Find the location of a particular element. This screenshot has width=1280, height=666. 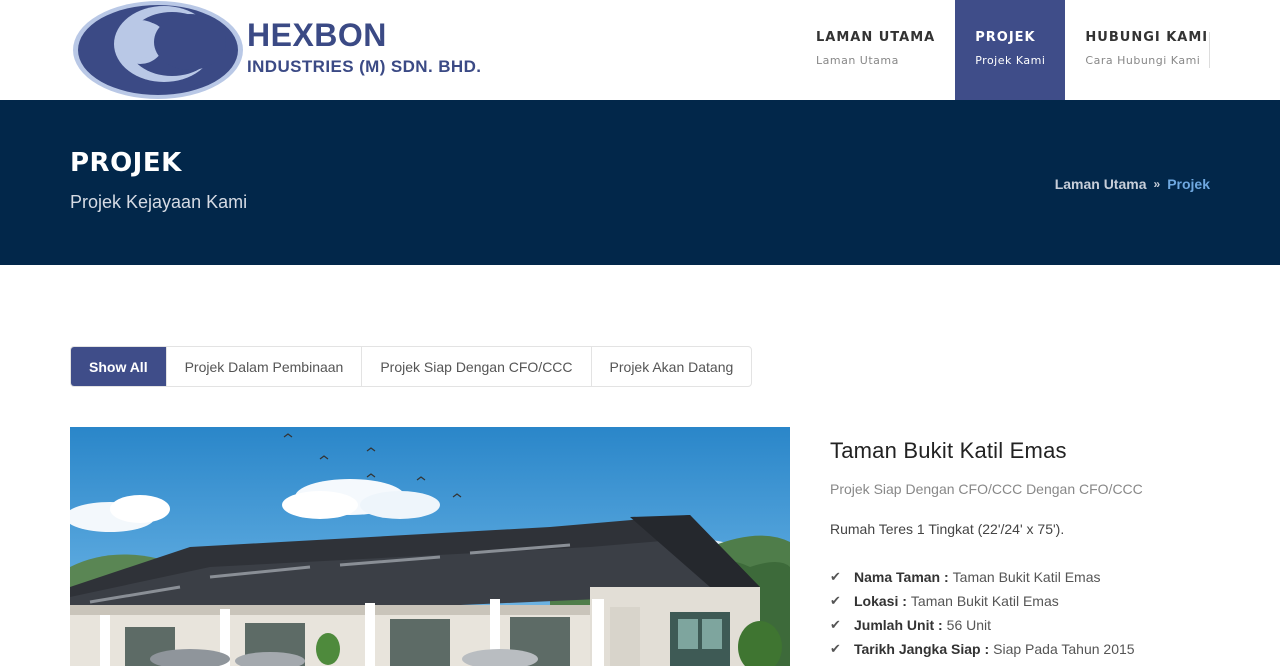

fact-value: 56 Unit is located at coordinates (969, 625).